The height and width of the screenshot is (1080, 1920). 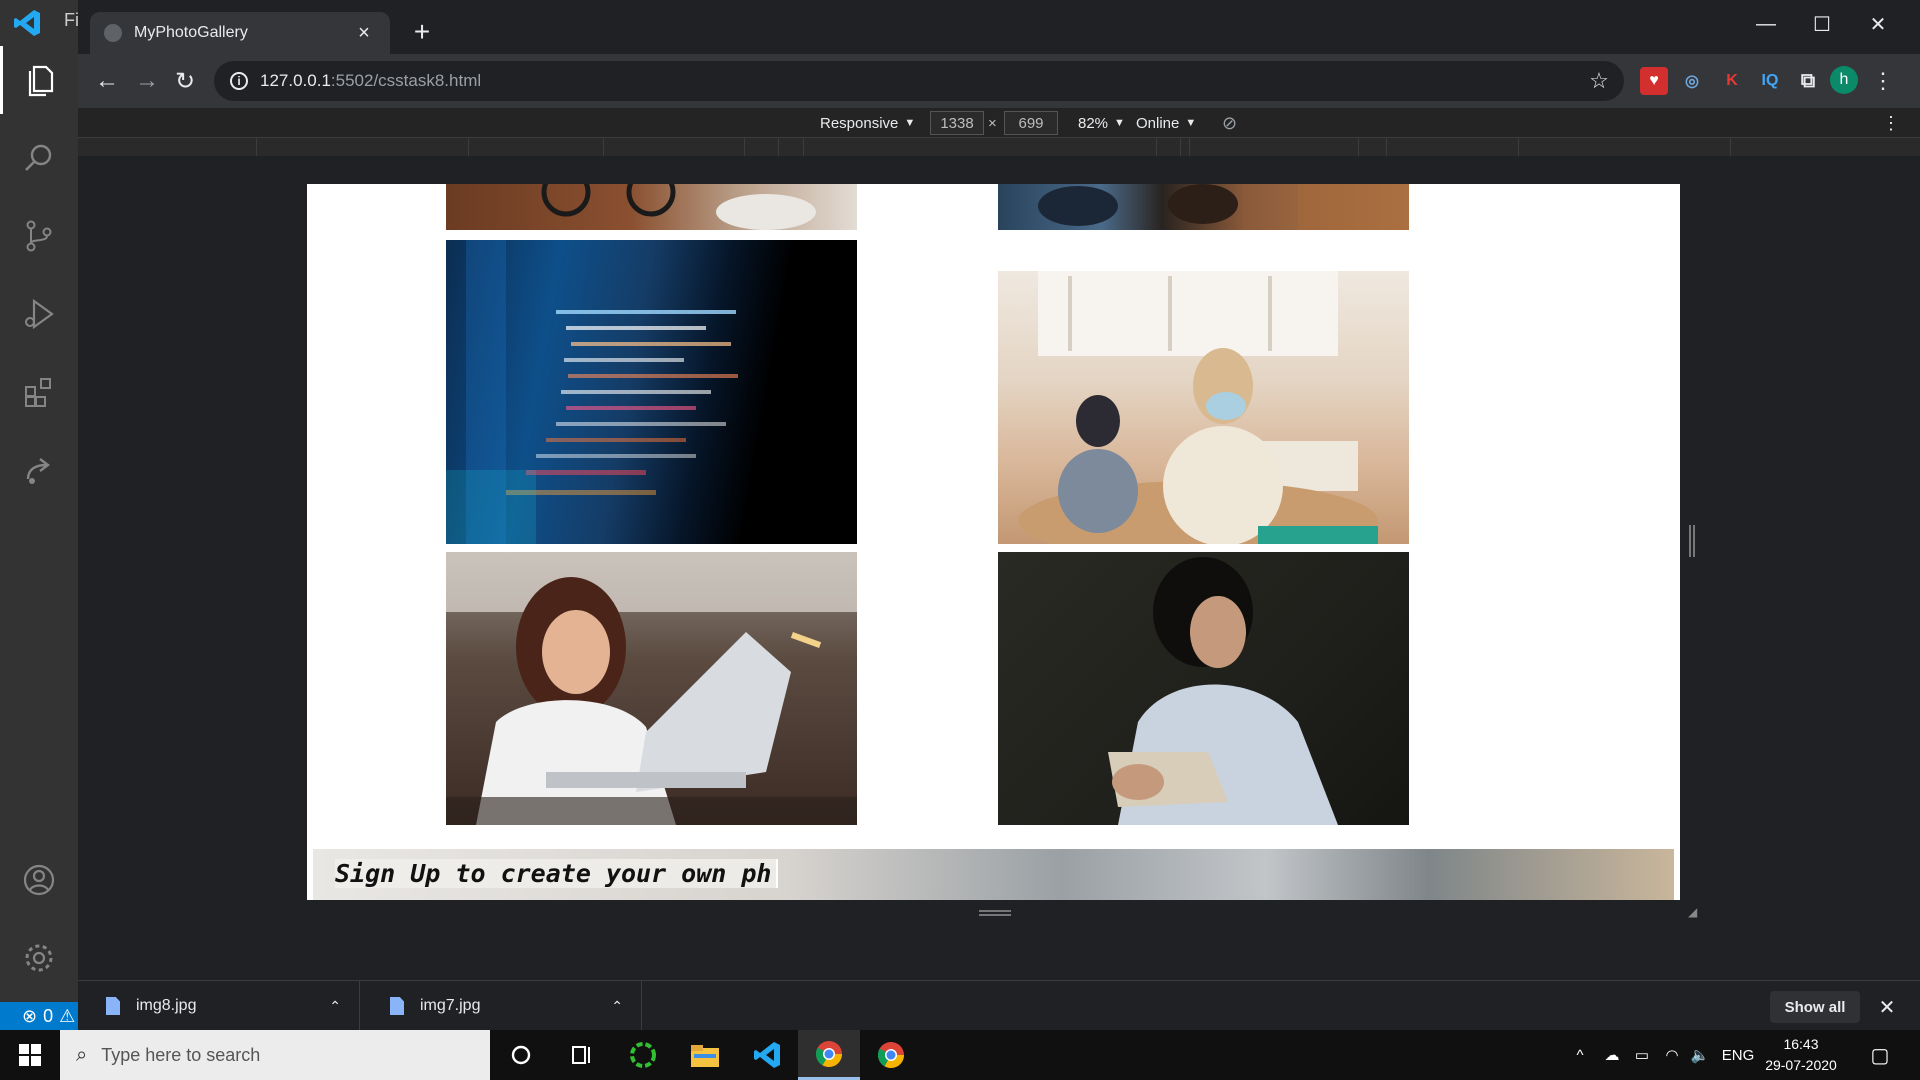 What do you see at coordinates (30, 1055) in the screenshot?
I see `windows-start-icon` at bounding box center [30, 1055].